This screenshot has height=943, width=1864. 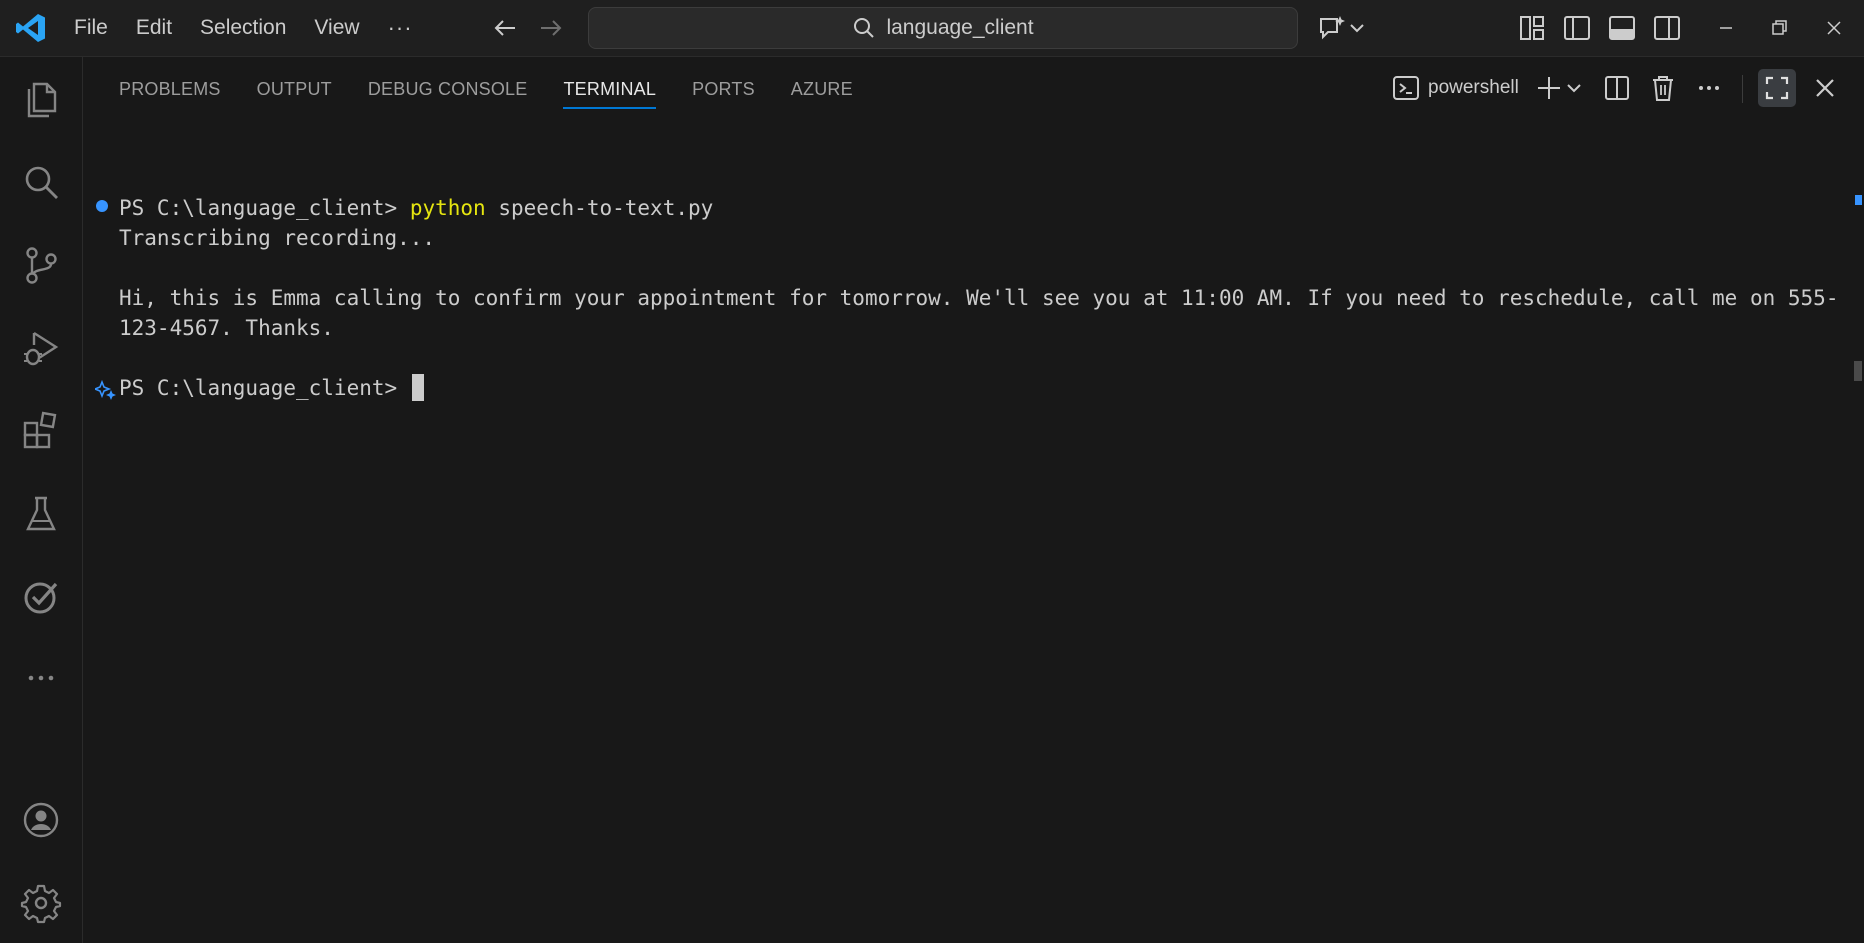 I want to click on command-center-label: language_client, so click(x=960, y=27).